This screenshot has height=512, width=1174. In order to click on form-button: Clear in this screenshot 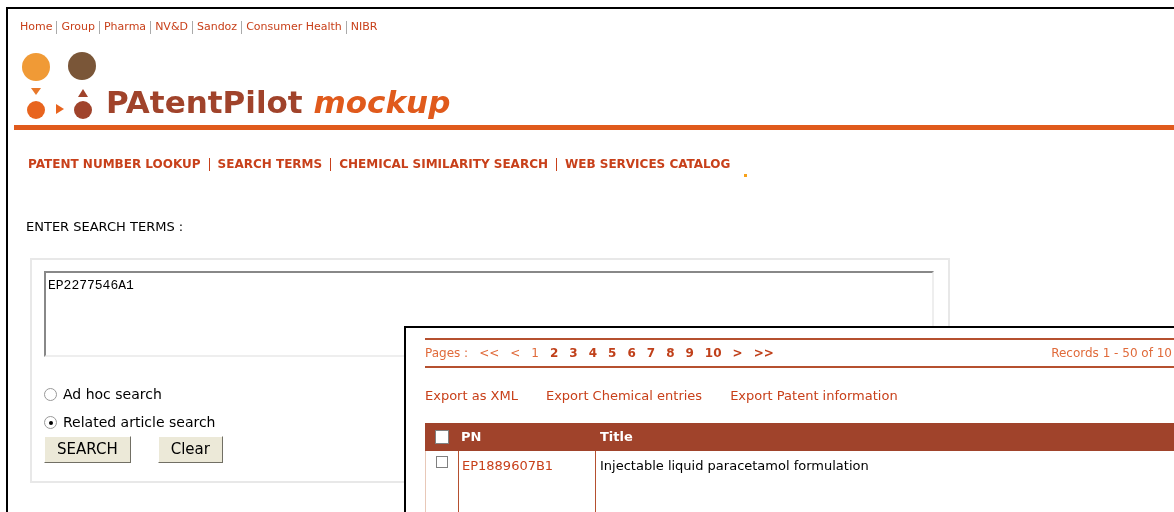, I will do `click(190, 449)`.